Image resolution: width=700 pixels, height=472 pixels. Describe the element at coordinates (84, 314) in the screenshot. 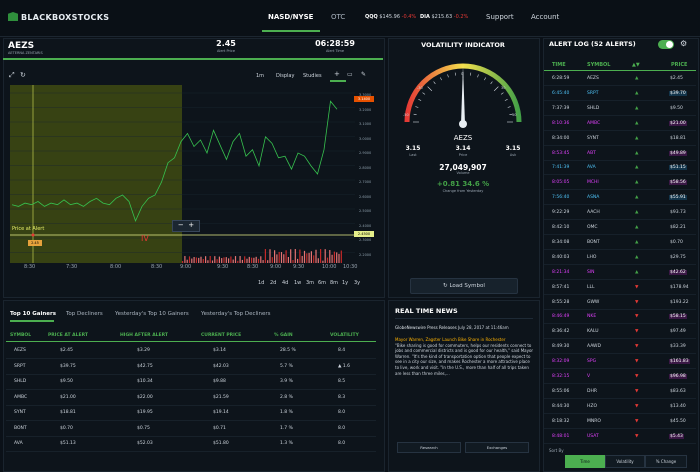

I see `tab-top-decliners: Top Decliners` at that location.